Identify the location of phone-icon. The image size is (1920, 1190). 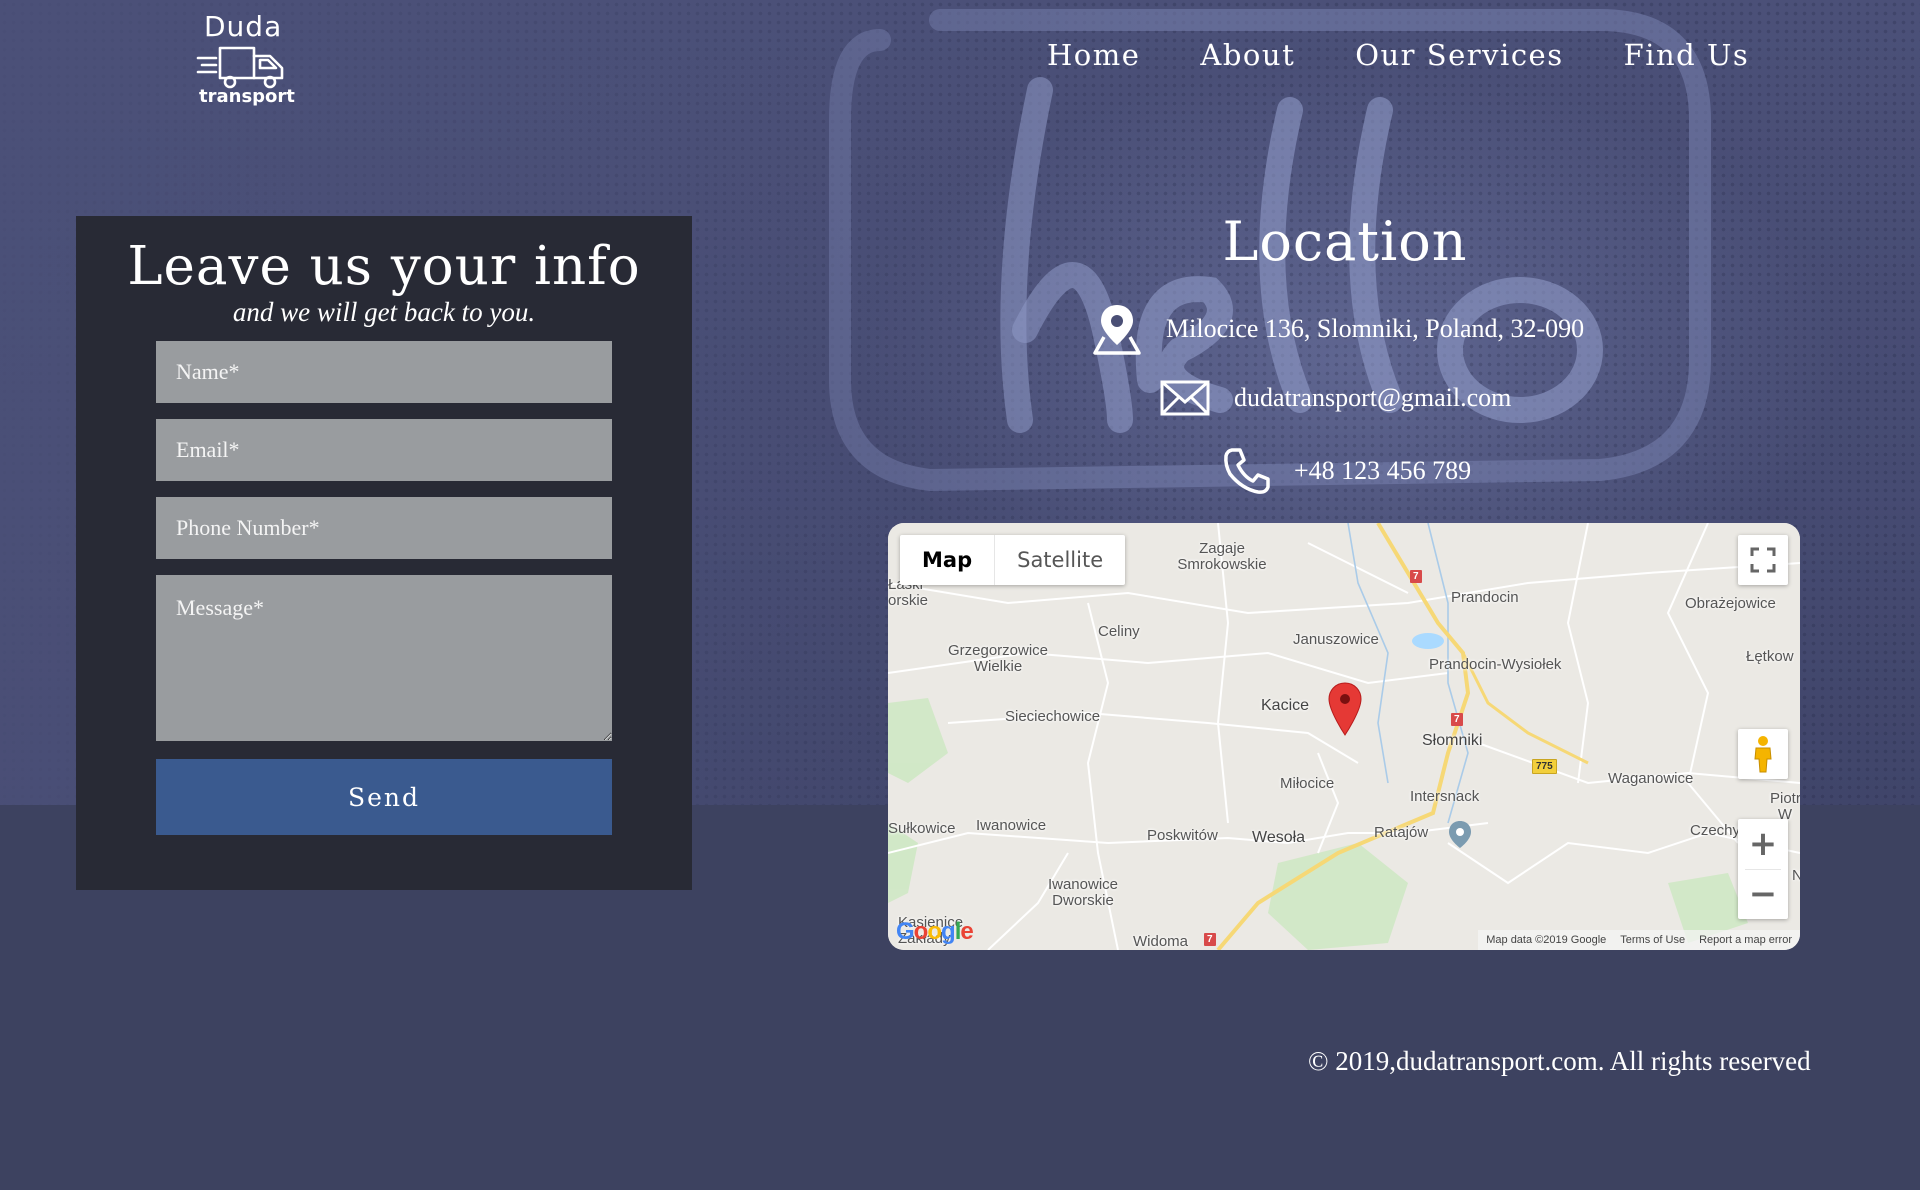
(1247, 471).